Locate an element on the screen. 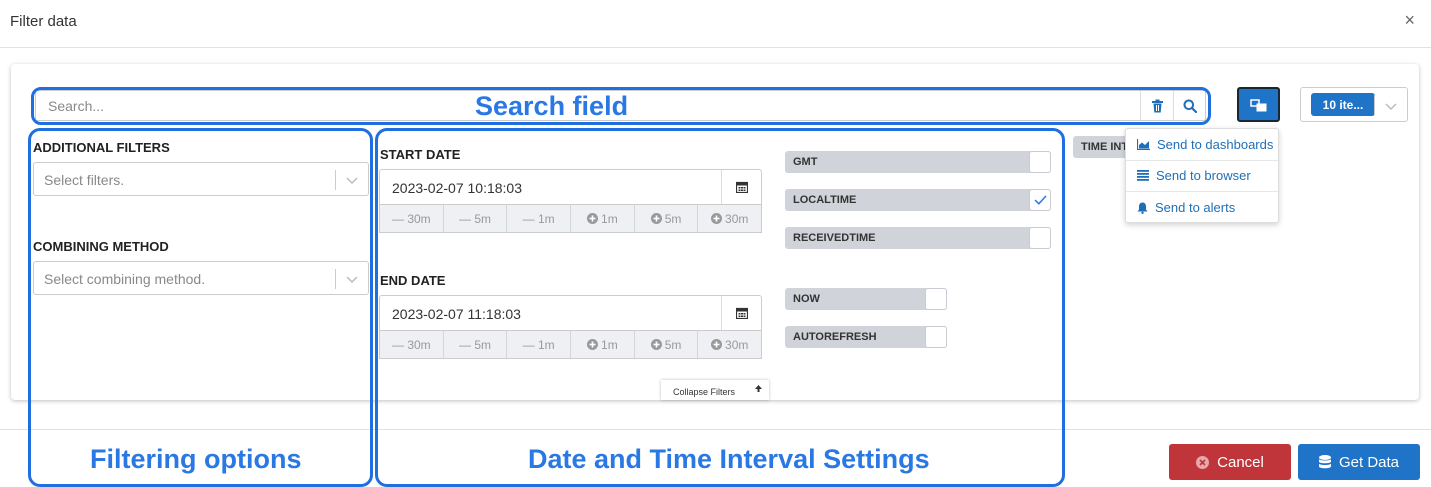 This screenshot has height=487, width=1431. dialog-title: Filter data is located at coordinates (43, 21).